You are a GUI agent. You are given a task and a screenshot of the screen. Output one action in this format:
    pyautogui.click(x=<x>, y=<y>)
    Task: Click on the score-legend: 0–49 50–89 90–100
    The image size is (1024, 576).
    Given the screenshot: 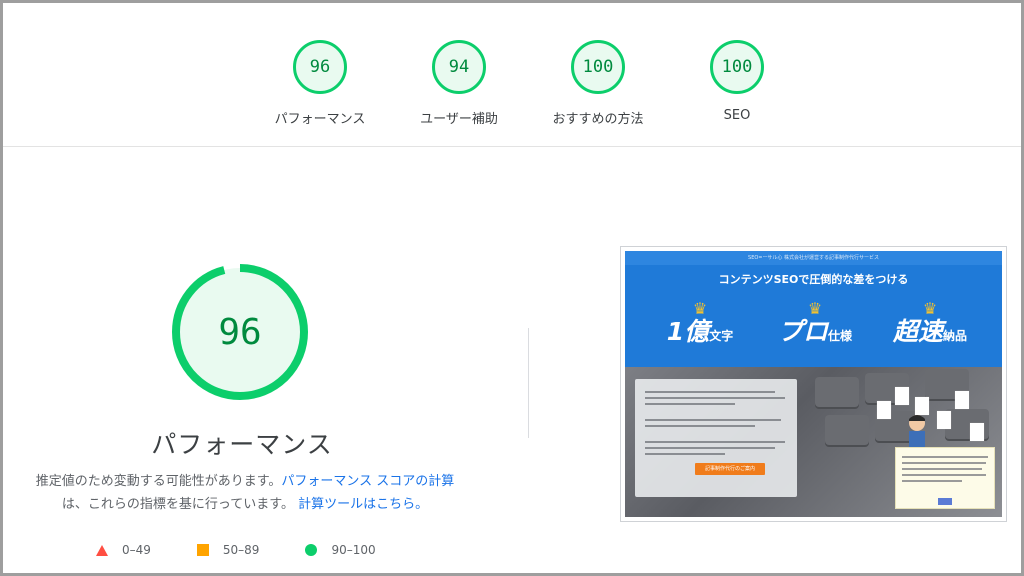 What is the action you would take?
    pyautogui.click(x=236, y=550)
    